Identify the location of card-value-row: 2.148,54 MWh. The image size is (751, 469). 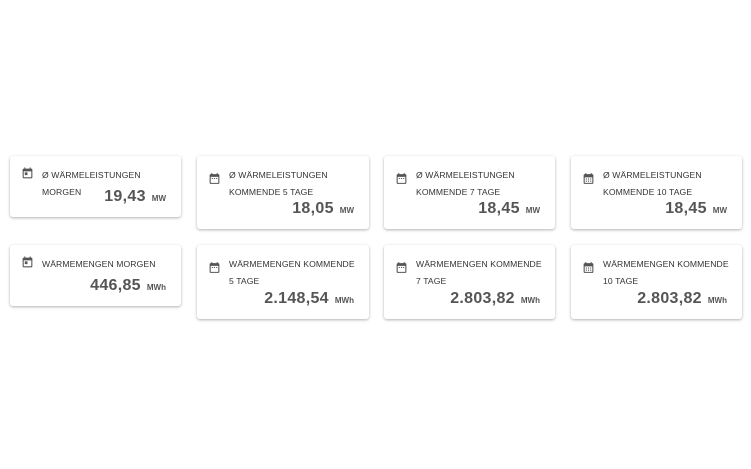
(309, 299).